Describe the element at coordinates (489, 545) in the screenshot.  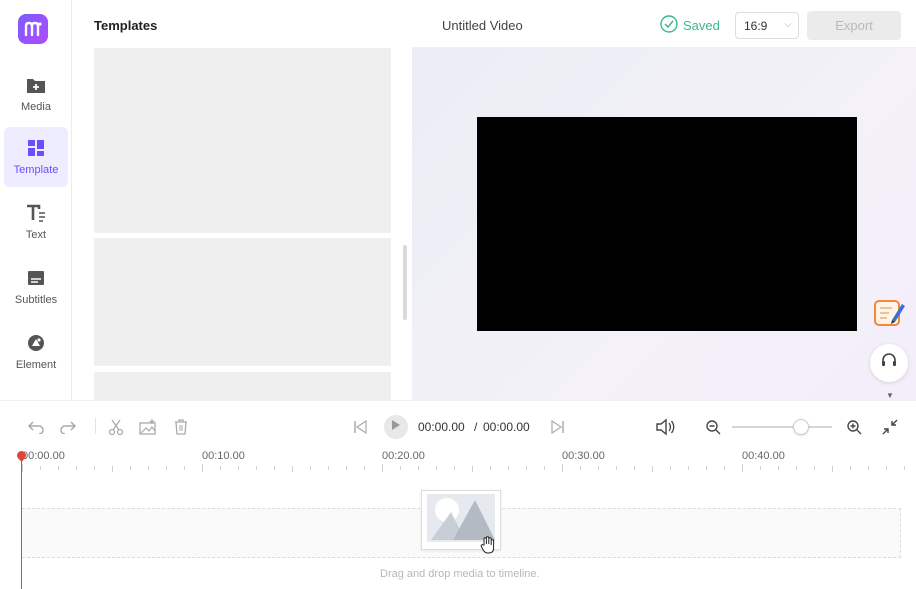
I see `hand-cursor-icon` at that location.